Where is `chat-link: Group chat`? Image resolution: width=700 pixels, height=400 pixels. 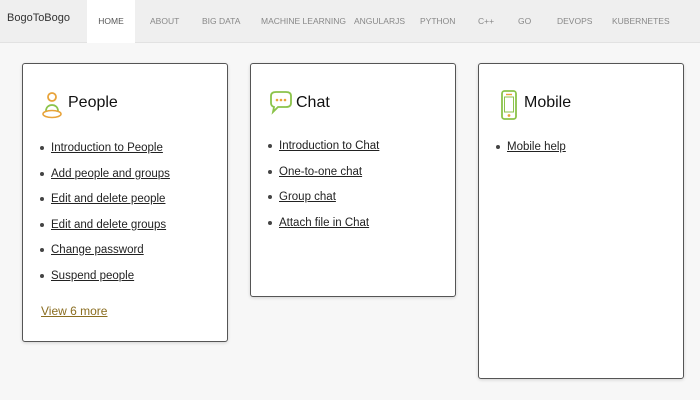 chat-link: Group chat is located at coordinates (307, 197).